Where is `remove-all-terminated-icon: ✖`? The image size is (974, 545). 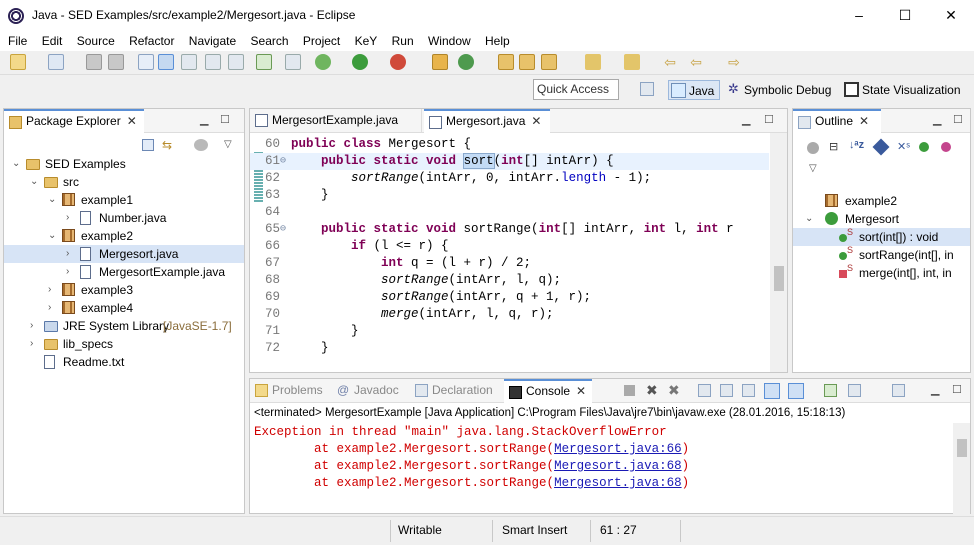
remove-all-terminated-icon: ✖ is located at coordinates (674, 390).